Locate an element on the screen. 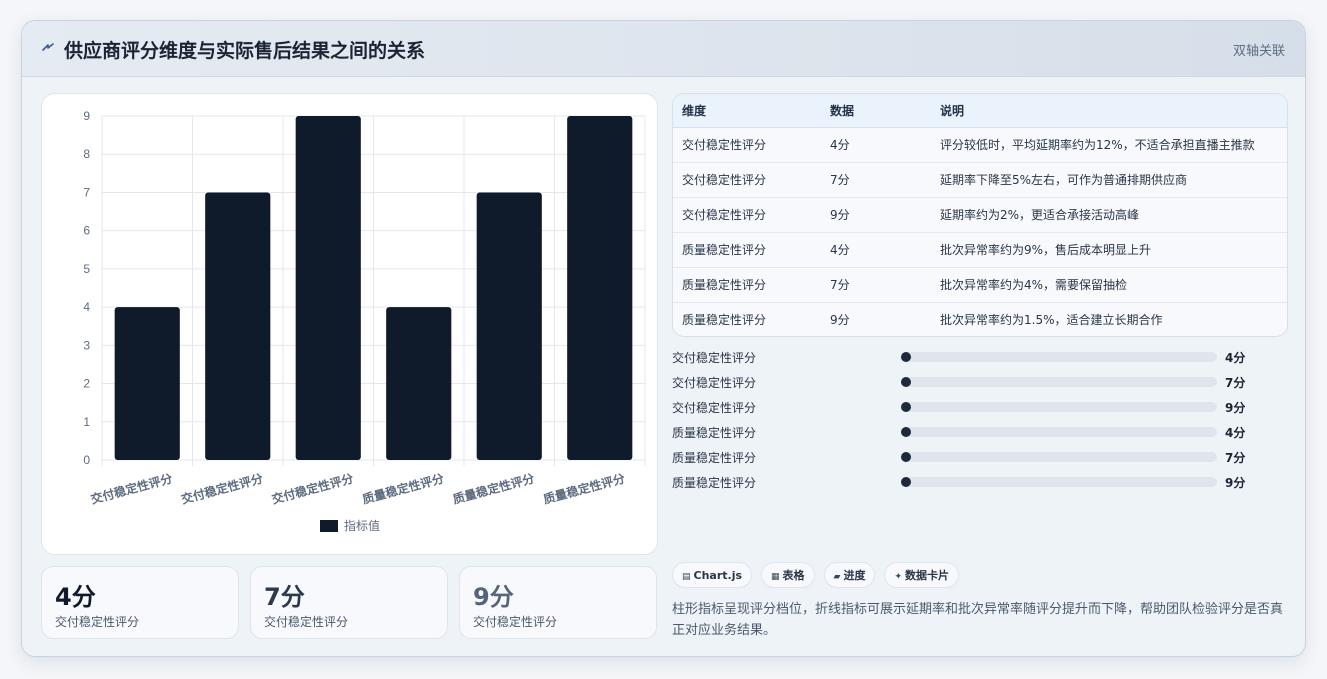 Image resolution: width=1327 pixels, height=679 pixels. table-cell: 批次异常率约为4%，需要保留抽检 is located at coordinates (1109, 285).